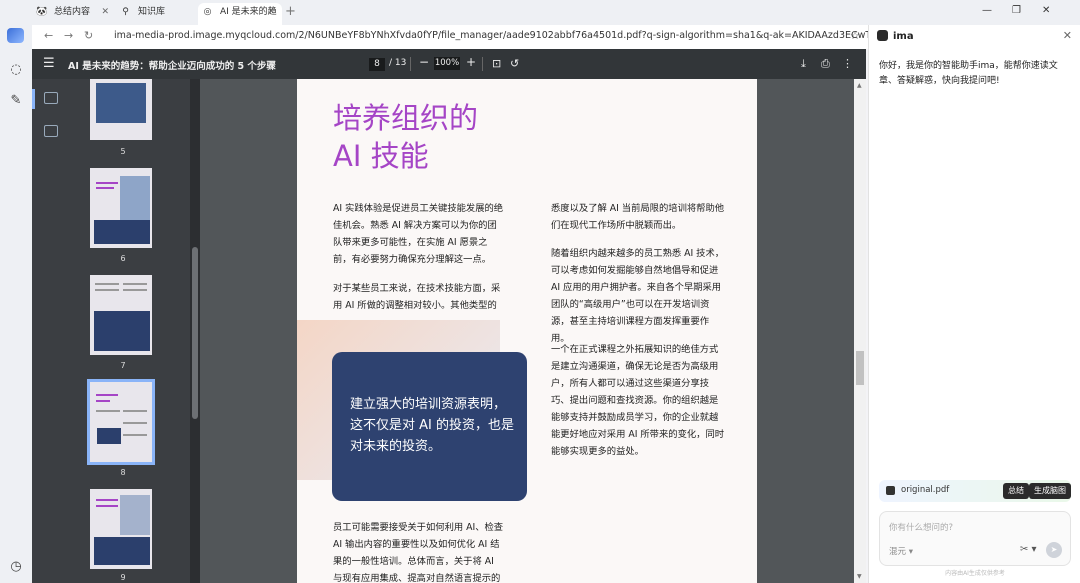 Image resolution: width=1080 pixels, height=583 pixels. What do you see at coordinates (195, 331) in the screenshot?
I see `thumbnail-scrollbar` at bounding box center [195, 331].